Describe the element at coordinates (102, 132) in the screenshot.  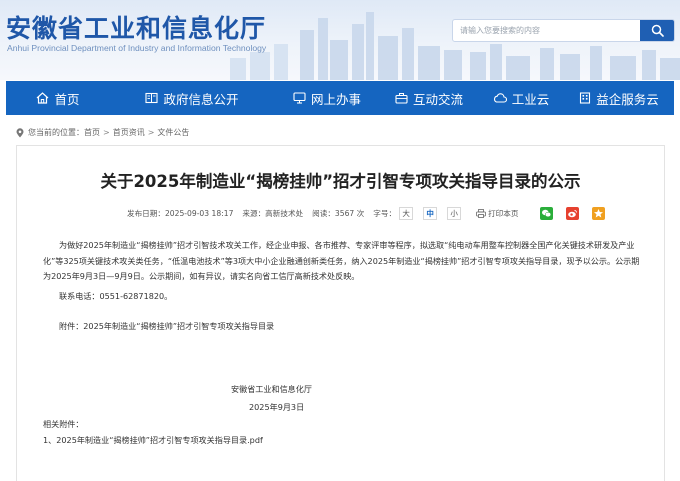
I see `breadcrumb: 您当前的位置： 首页 > 首页资讯 > 文件公告` at that location.